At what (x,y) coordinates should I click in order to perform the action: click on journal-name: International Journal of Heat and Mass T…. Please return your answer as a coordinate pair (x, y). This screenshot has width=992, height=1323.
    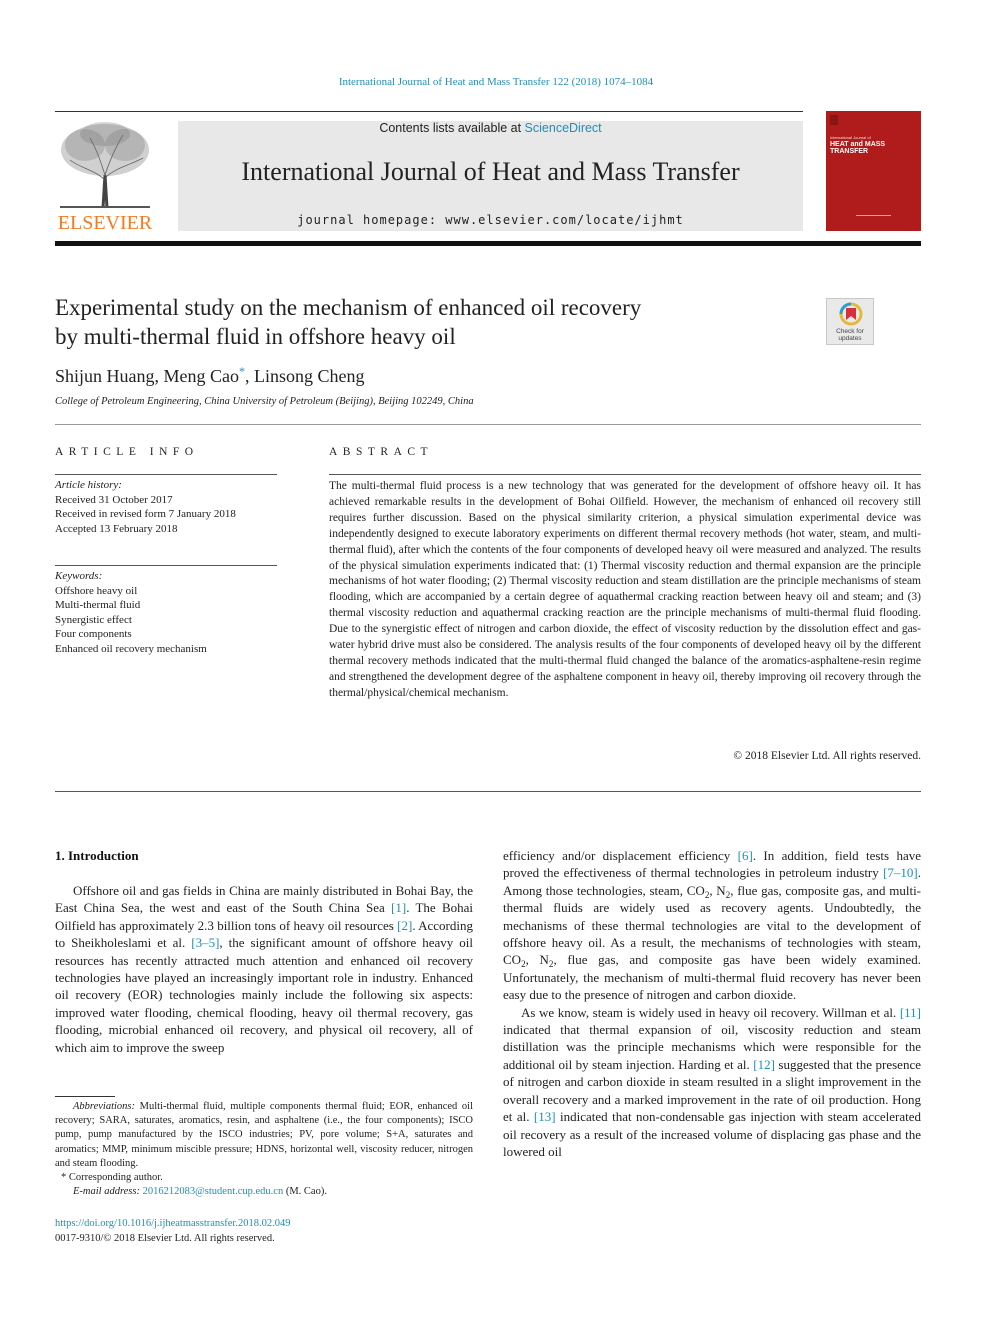
    Looking at the image, I should click on (490, 171).